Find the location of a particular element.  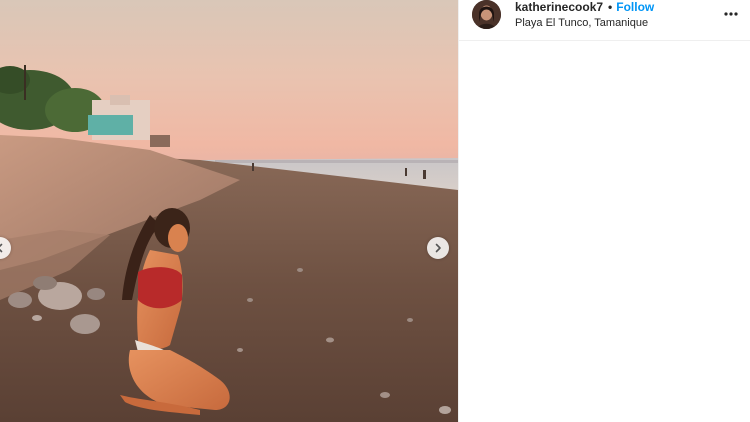

username-row: katherinecook7 • Follow is located at coordinates (584, 7).